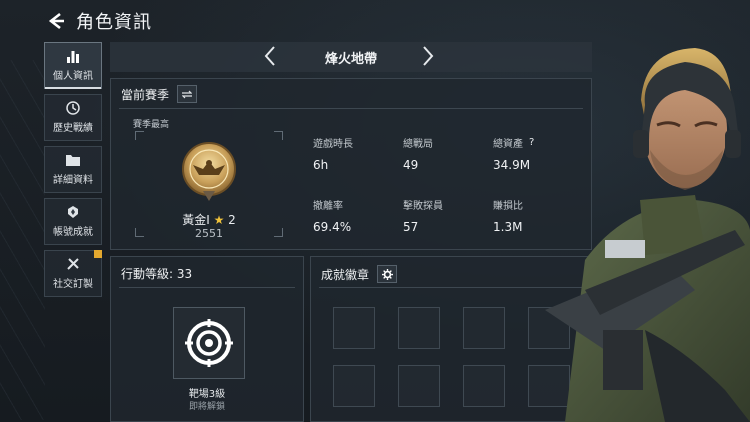 Image resolution: width=750 pixels, height=422 pixels. Describe the element at coordinates (145, 94) in the screenshot. I see `season-title: 當前賽季` at that location.